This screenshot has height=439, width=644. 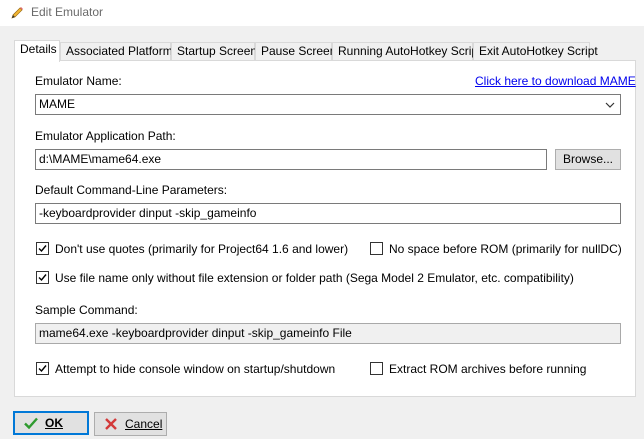 What do you see at coordinates (610, 105) in the screenshot?
I see `chevron-down-icon` at bounding box center [610, 105].